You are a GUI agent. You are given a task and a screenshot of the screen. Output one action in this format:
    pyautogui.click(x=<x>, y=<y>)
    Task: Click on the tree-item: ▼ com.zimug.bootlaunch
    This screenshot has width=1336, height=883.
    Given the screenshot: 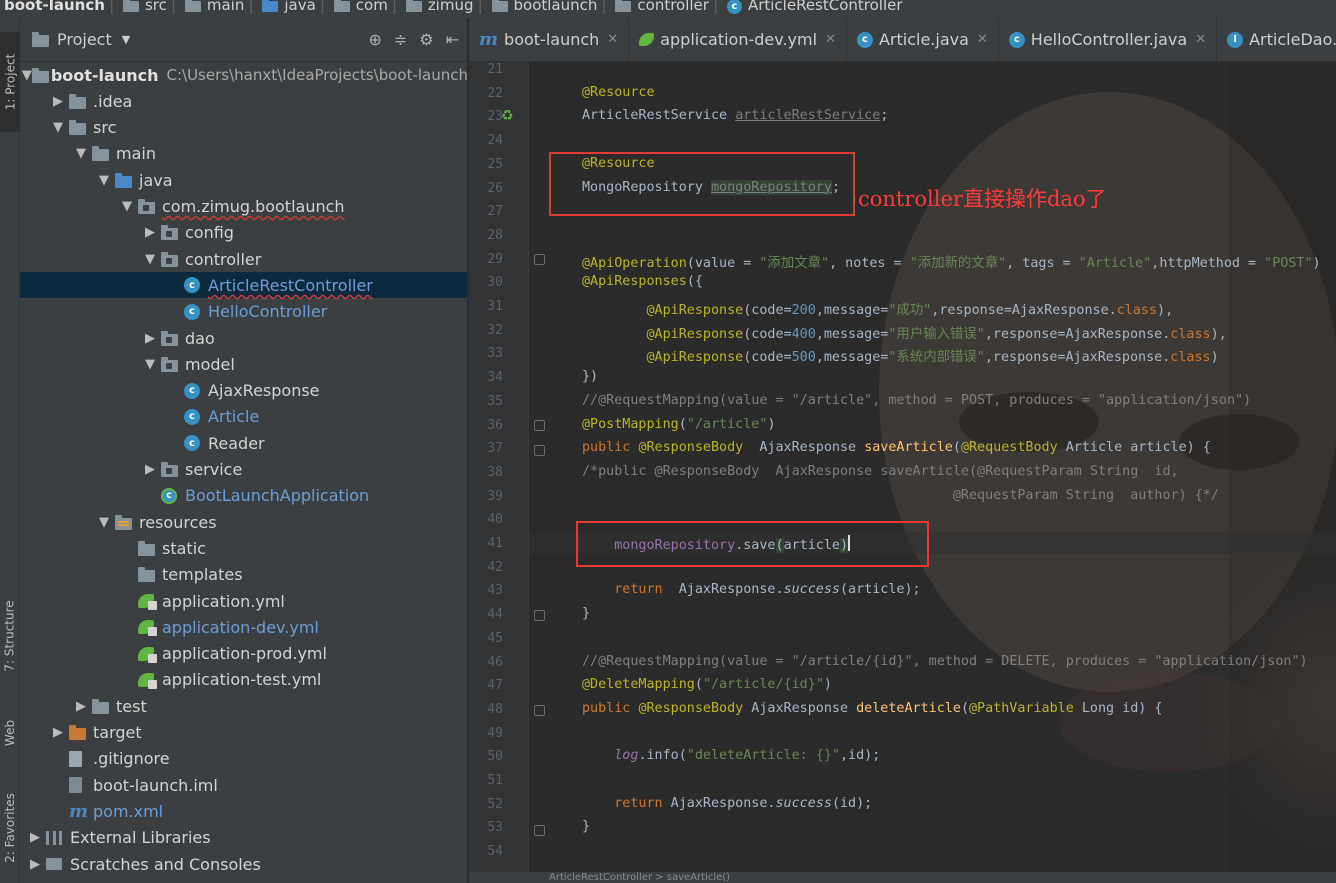 What is the action you would take?
    pyautogui.click(x=243, y=207)
    